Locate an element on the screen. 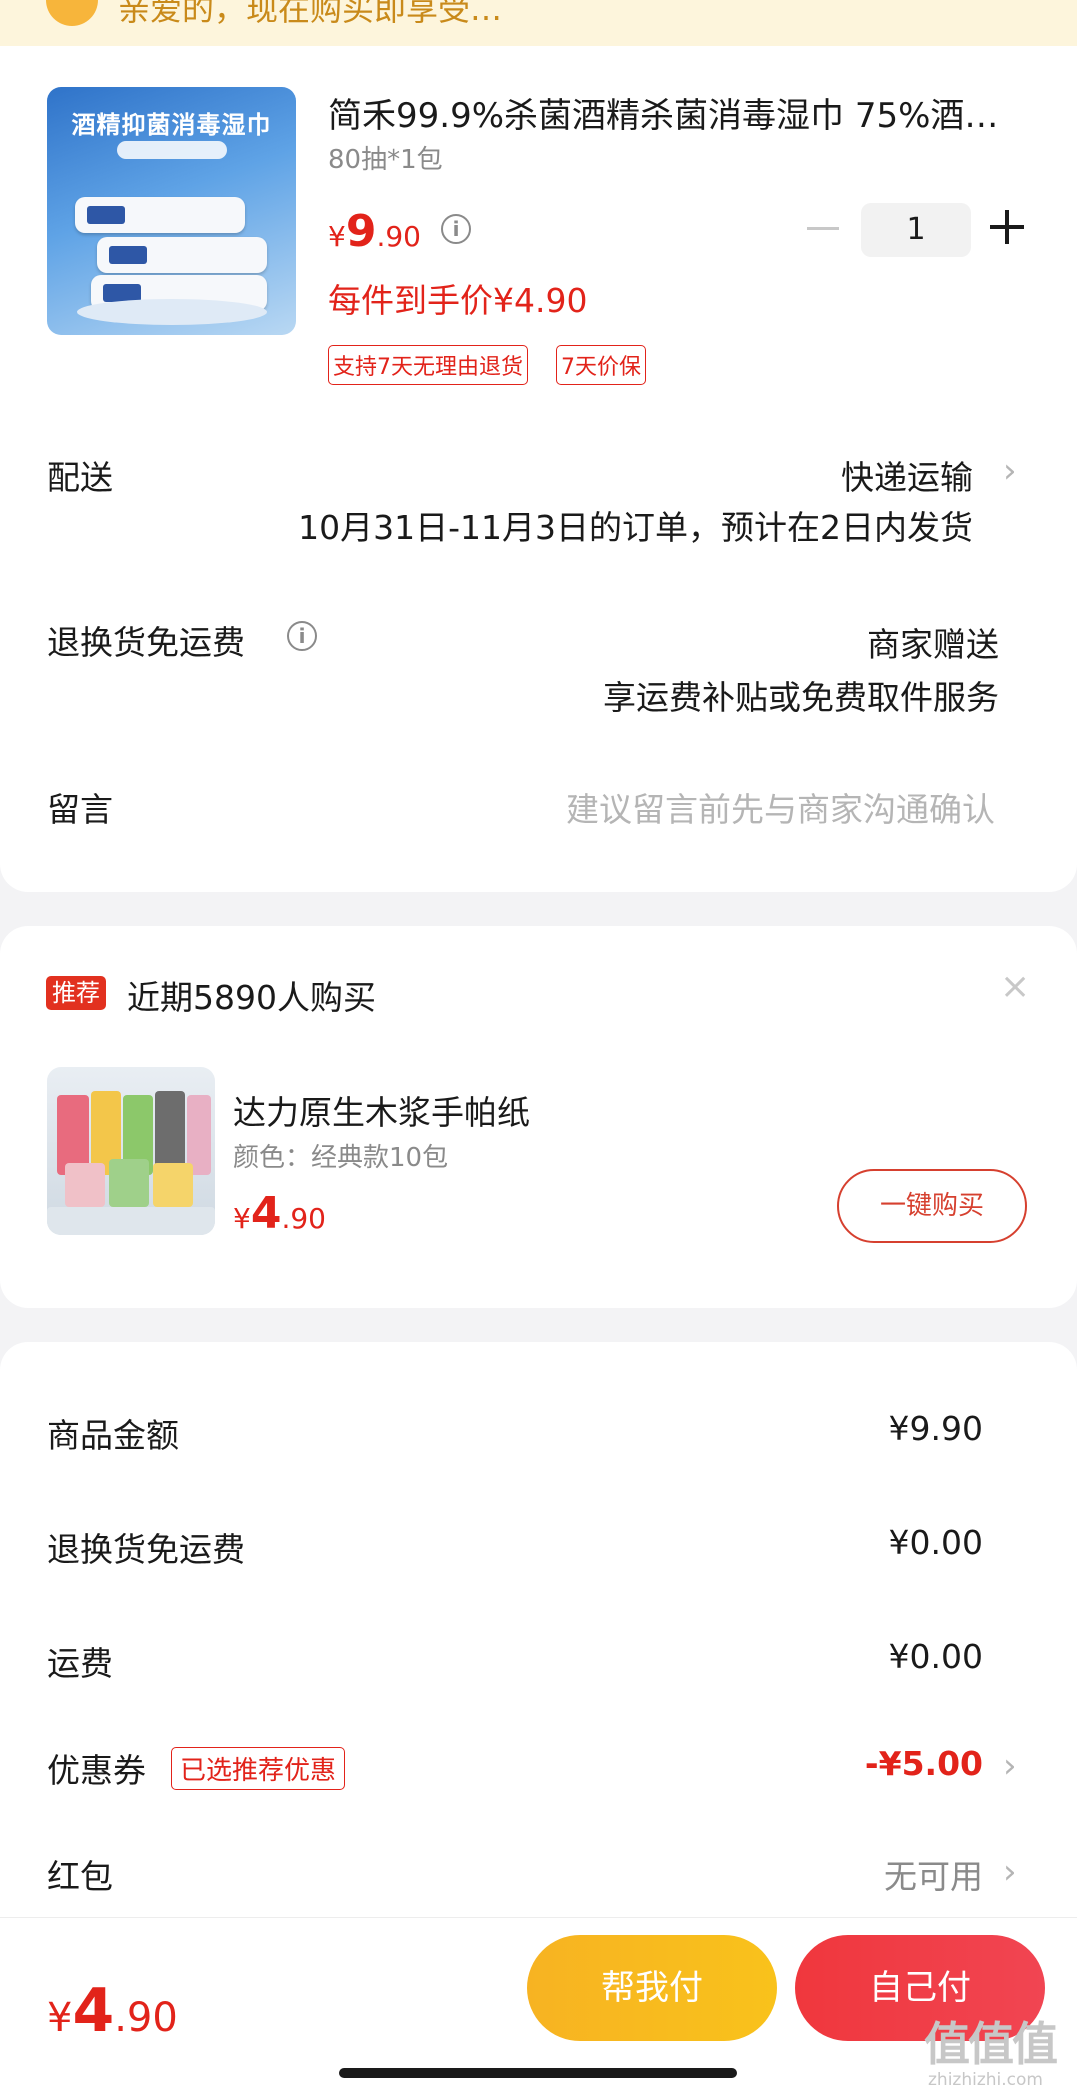 Image resolution: width=1077 pixels, height=2099 pixels. delivery-note: 10月31日-11月3日的订单，预计在2日内发货 is located at coordinates (635, 527).